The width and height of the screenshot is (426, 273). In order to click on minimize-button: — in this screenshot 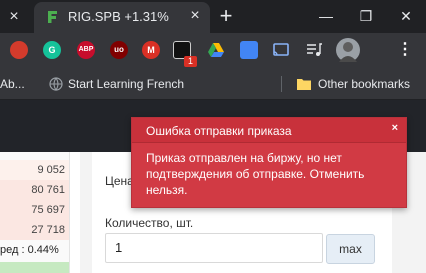, I will do `click(326, 16)`.